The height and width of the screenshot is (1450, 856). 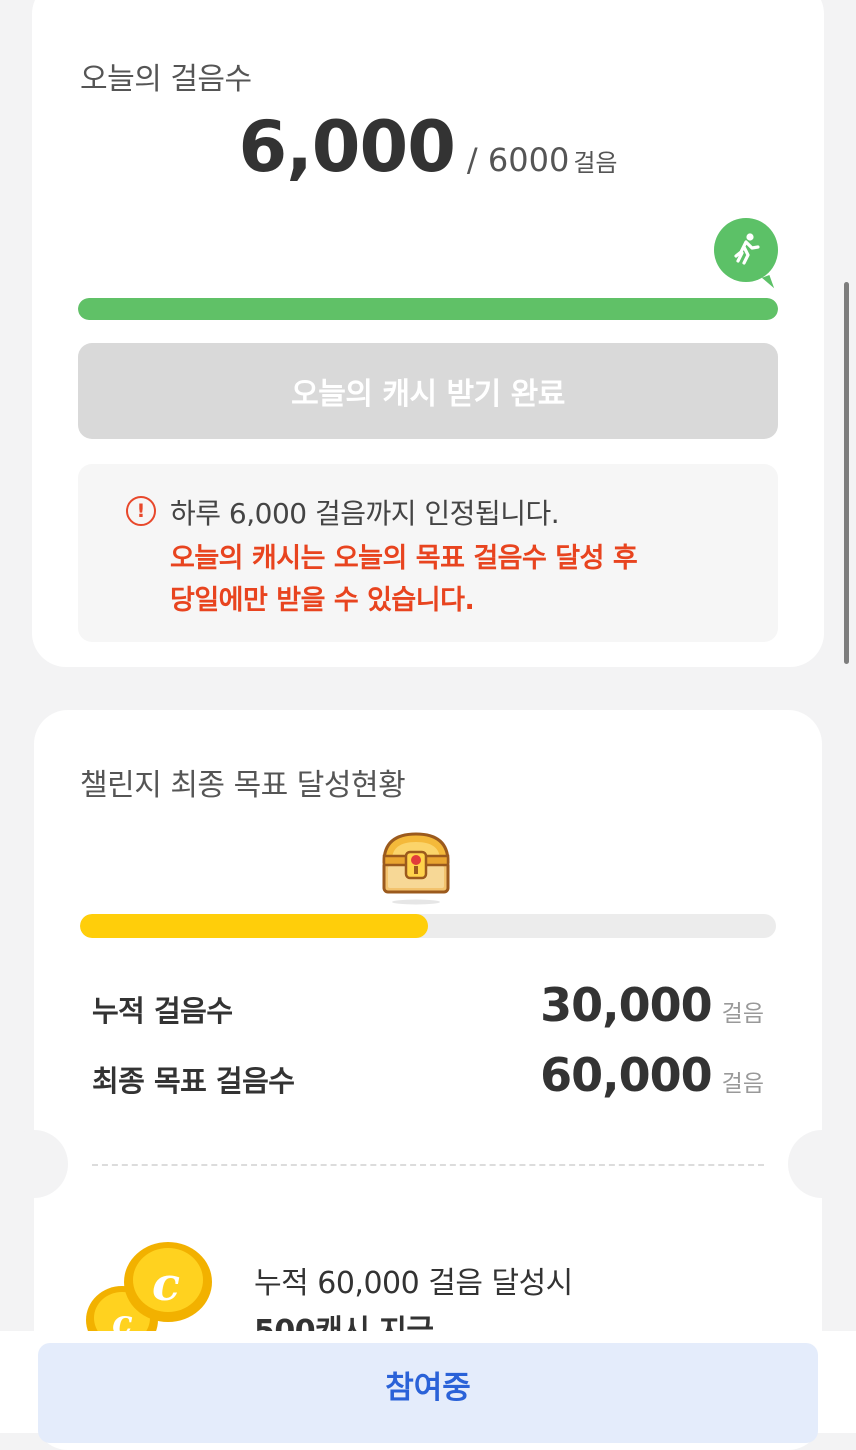 I want to click on bottom-bar: 참여중, so click(x=428, y=1387).